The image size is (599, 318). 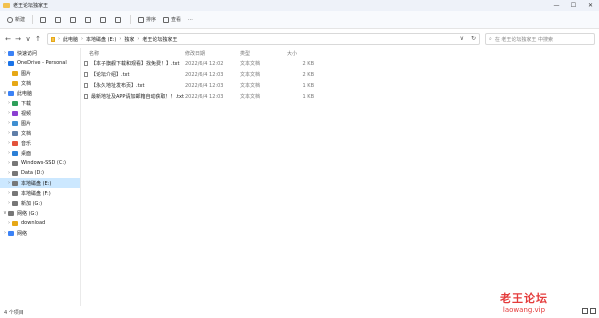 I want to click on trash-icon, so click(x=118, y=19).